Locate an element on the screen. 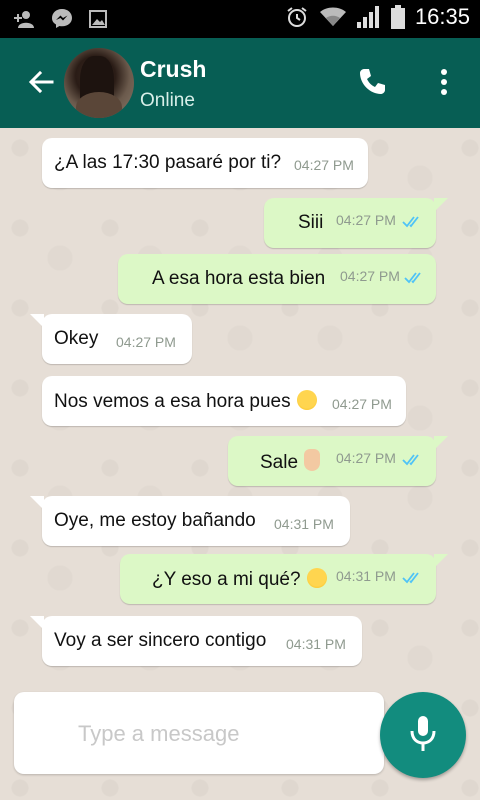 Image resolution: width=480 pixels, height=800 pixels. message-text: Voy a ser sincero contigo is located at coordinates (160, 640).